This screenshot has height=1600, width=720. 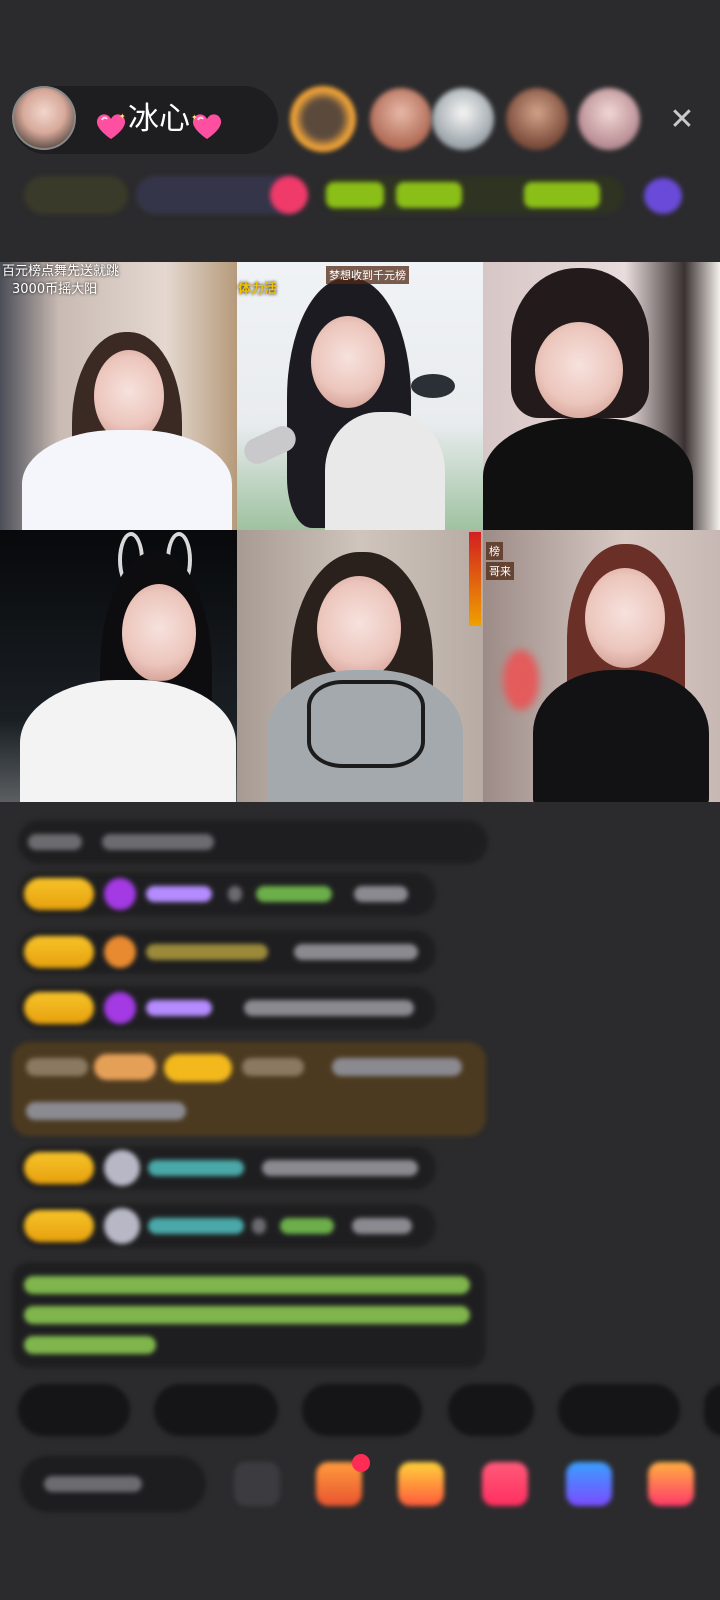 I want to click on cam-tag: 梦想收到千元榜, so click(x=367, y=275).